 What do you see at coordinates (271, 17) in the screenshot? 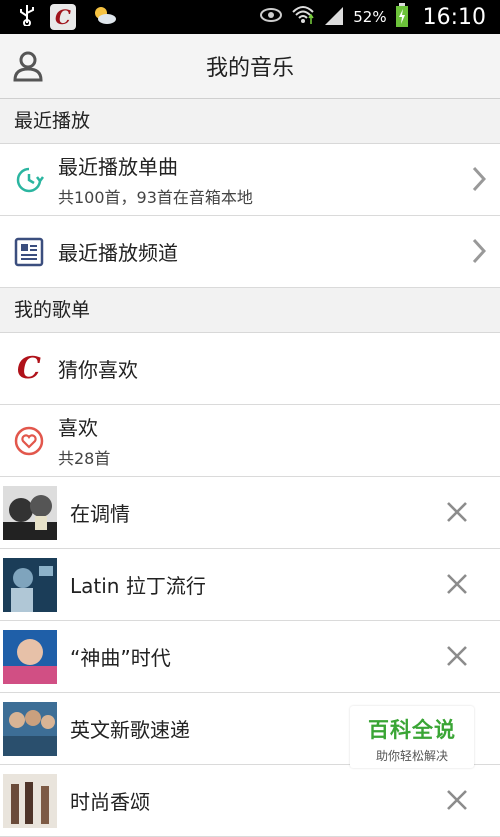
I see `eye-icon` at bounding box center [271, 17].